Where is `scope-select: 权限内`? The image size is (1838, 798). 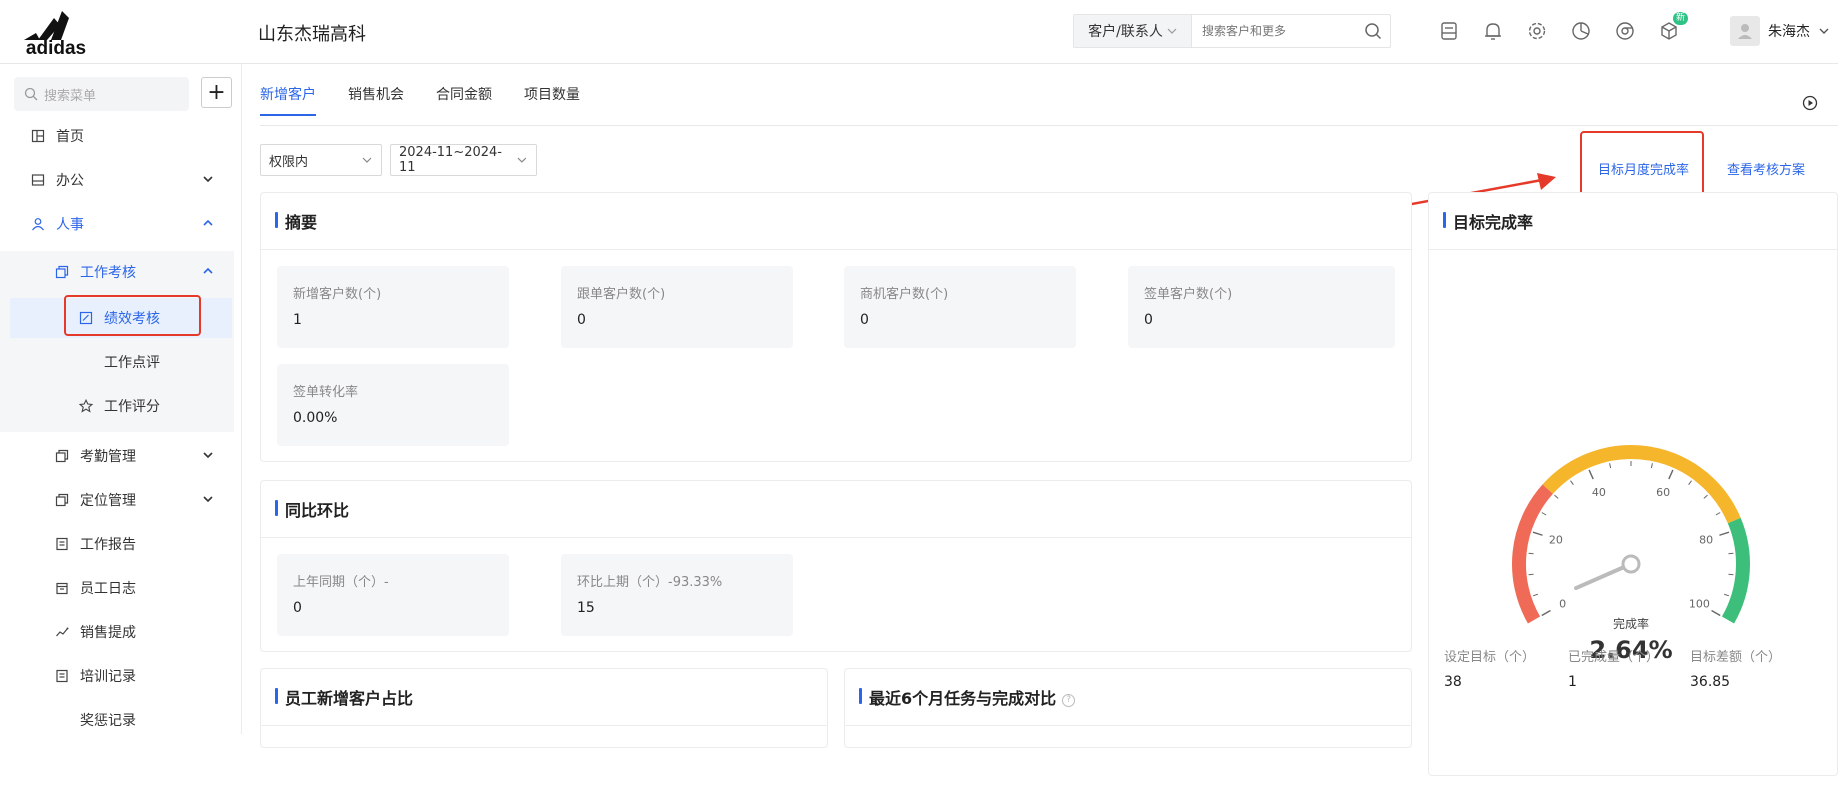
scope-select: 权限内 is located at coordinates (321, 160).